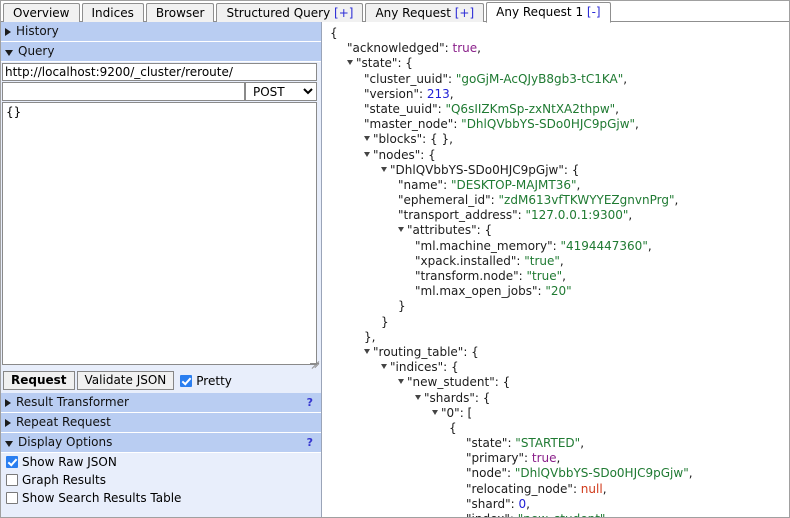  I want to click on tab-label: Indices, so click(112, 13).